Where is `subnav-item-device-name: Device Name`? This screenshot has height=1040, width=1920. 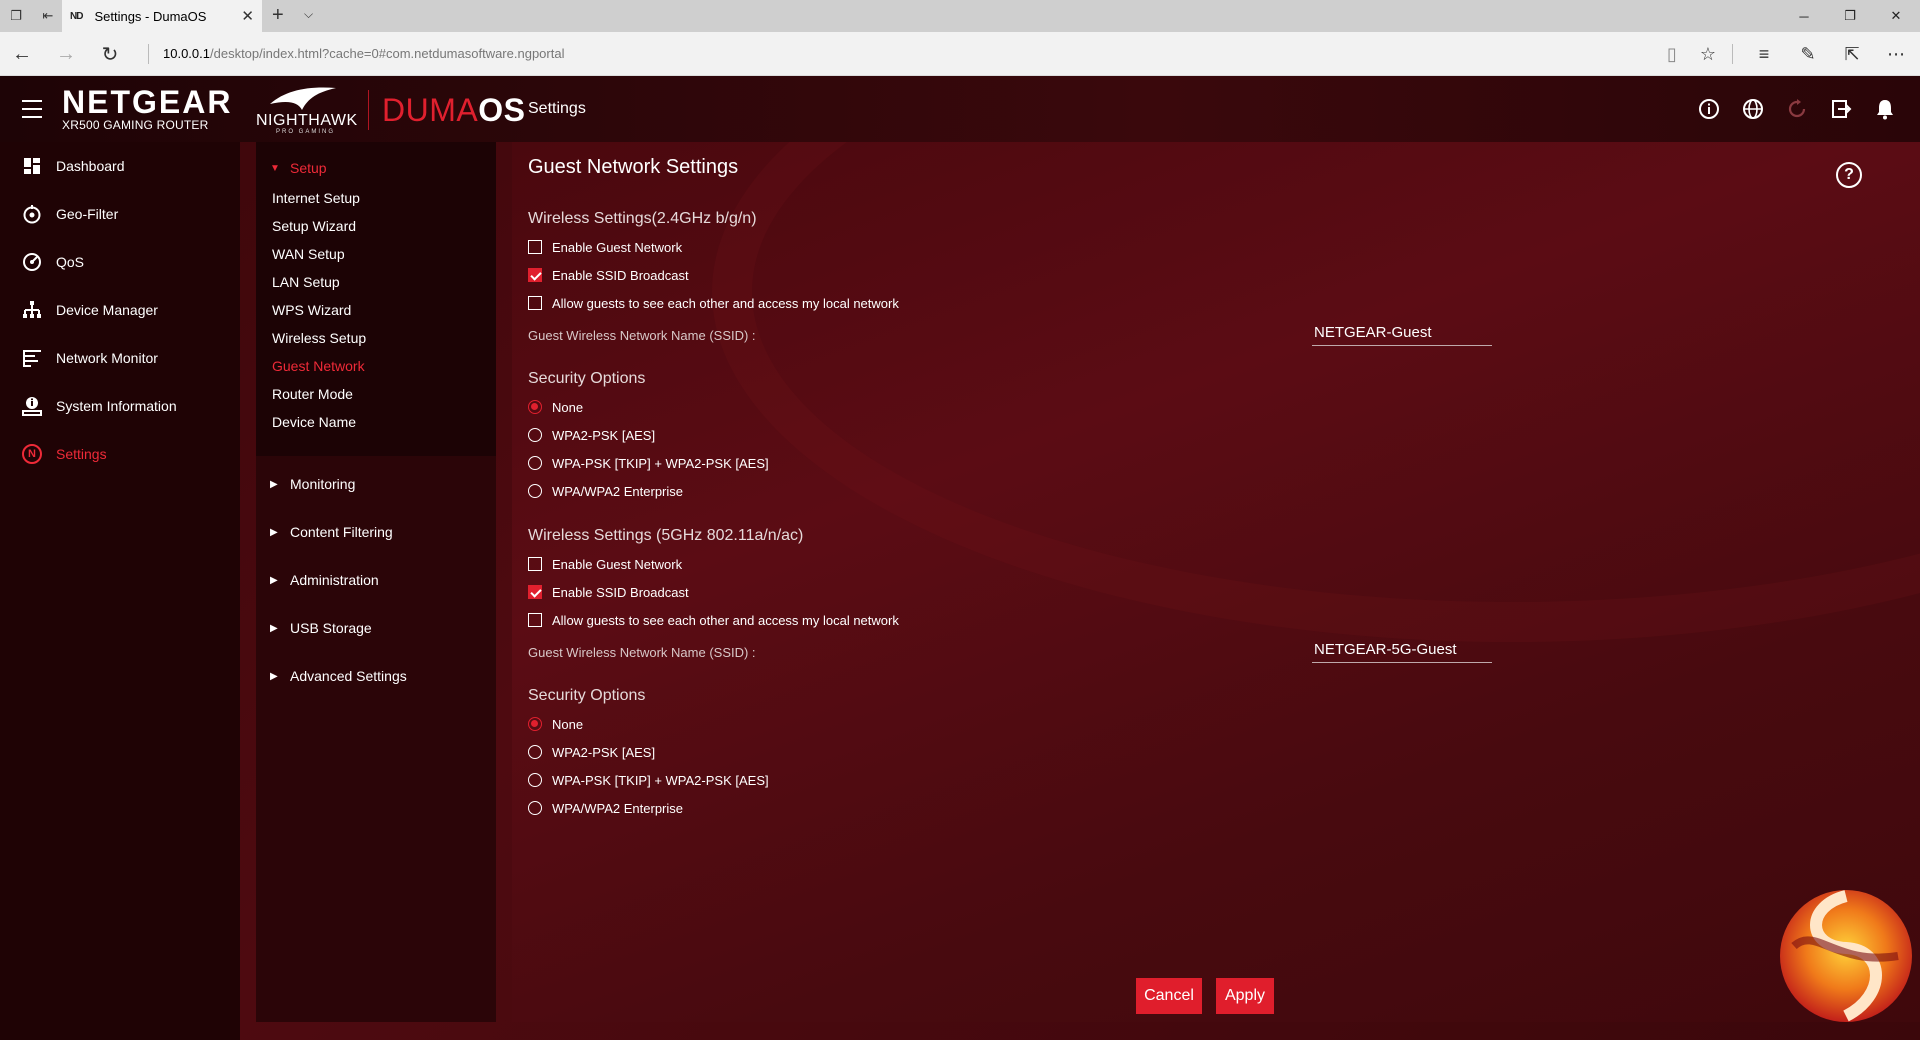 subnav-item-device-name: Device Name is located at coordinates (314, 422).